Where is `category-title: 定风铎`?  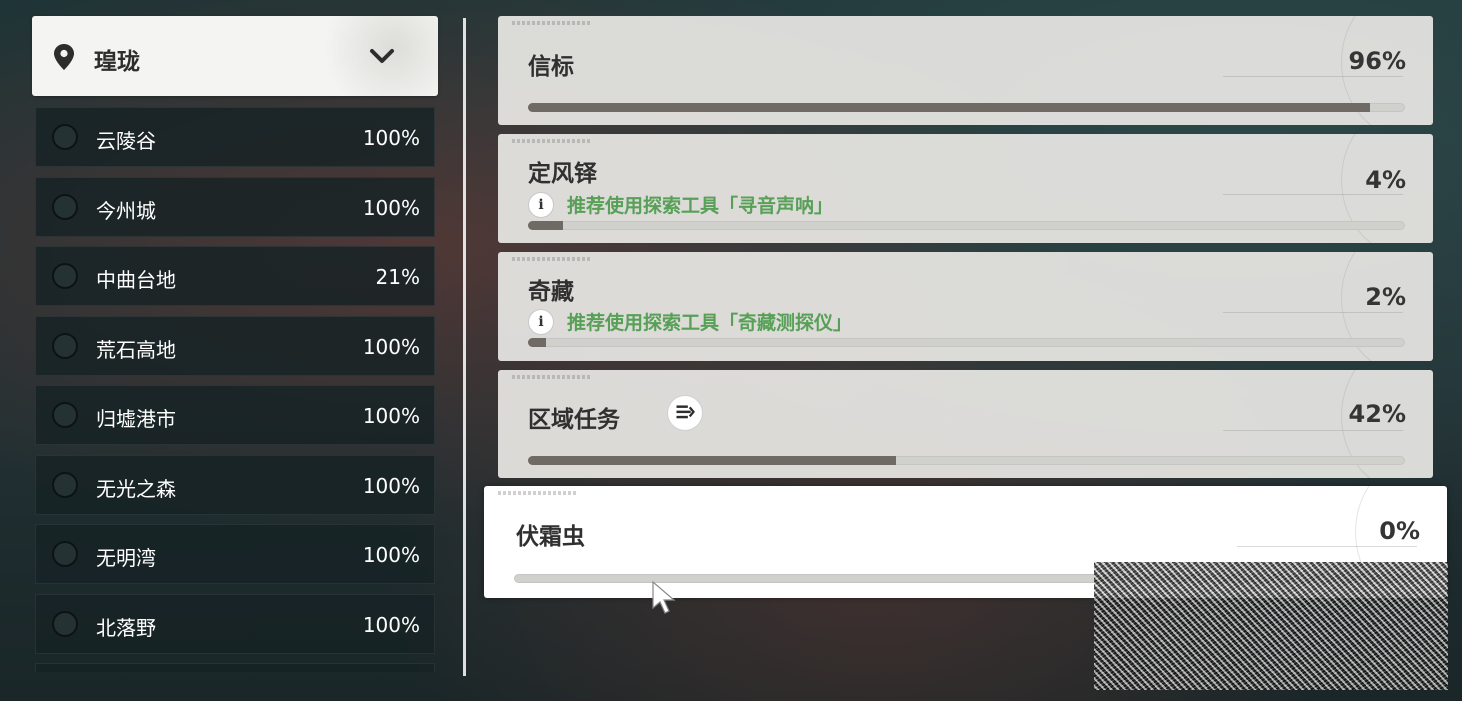 category-title: 定风铎 is located at coordinates (562, 174).